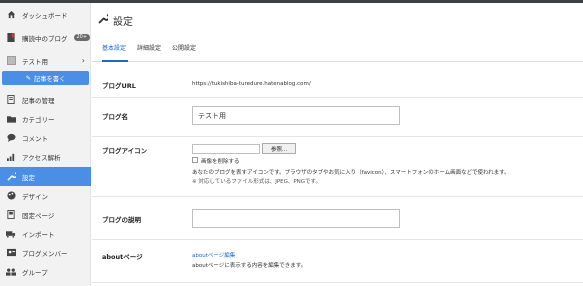 This screenshot has width=583, height=286. Describe the element at coordinates (220, 162) in the screenshot. I see `delete-image-label: 画像を削除する` at that location.